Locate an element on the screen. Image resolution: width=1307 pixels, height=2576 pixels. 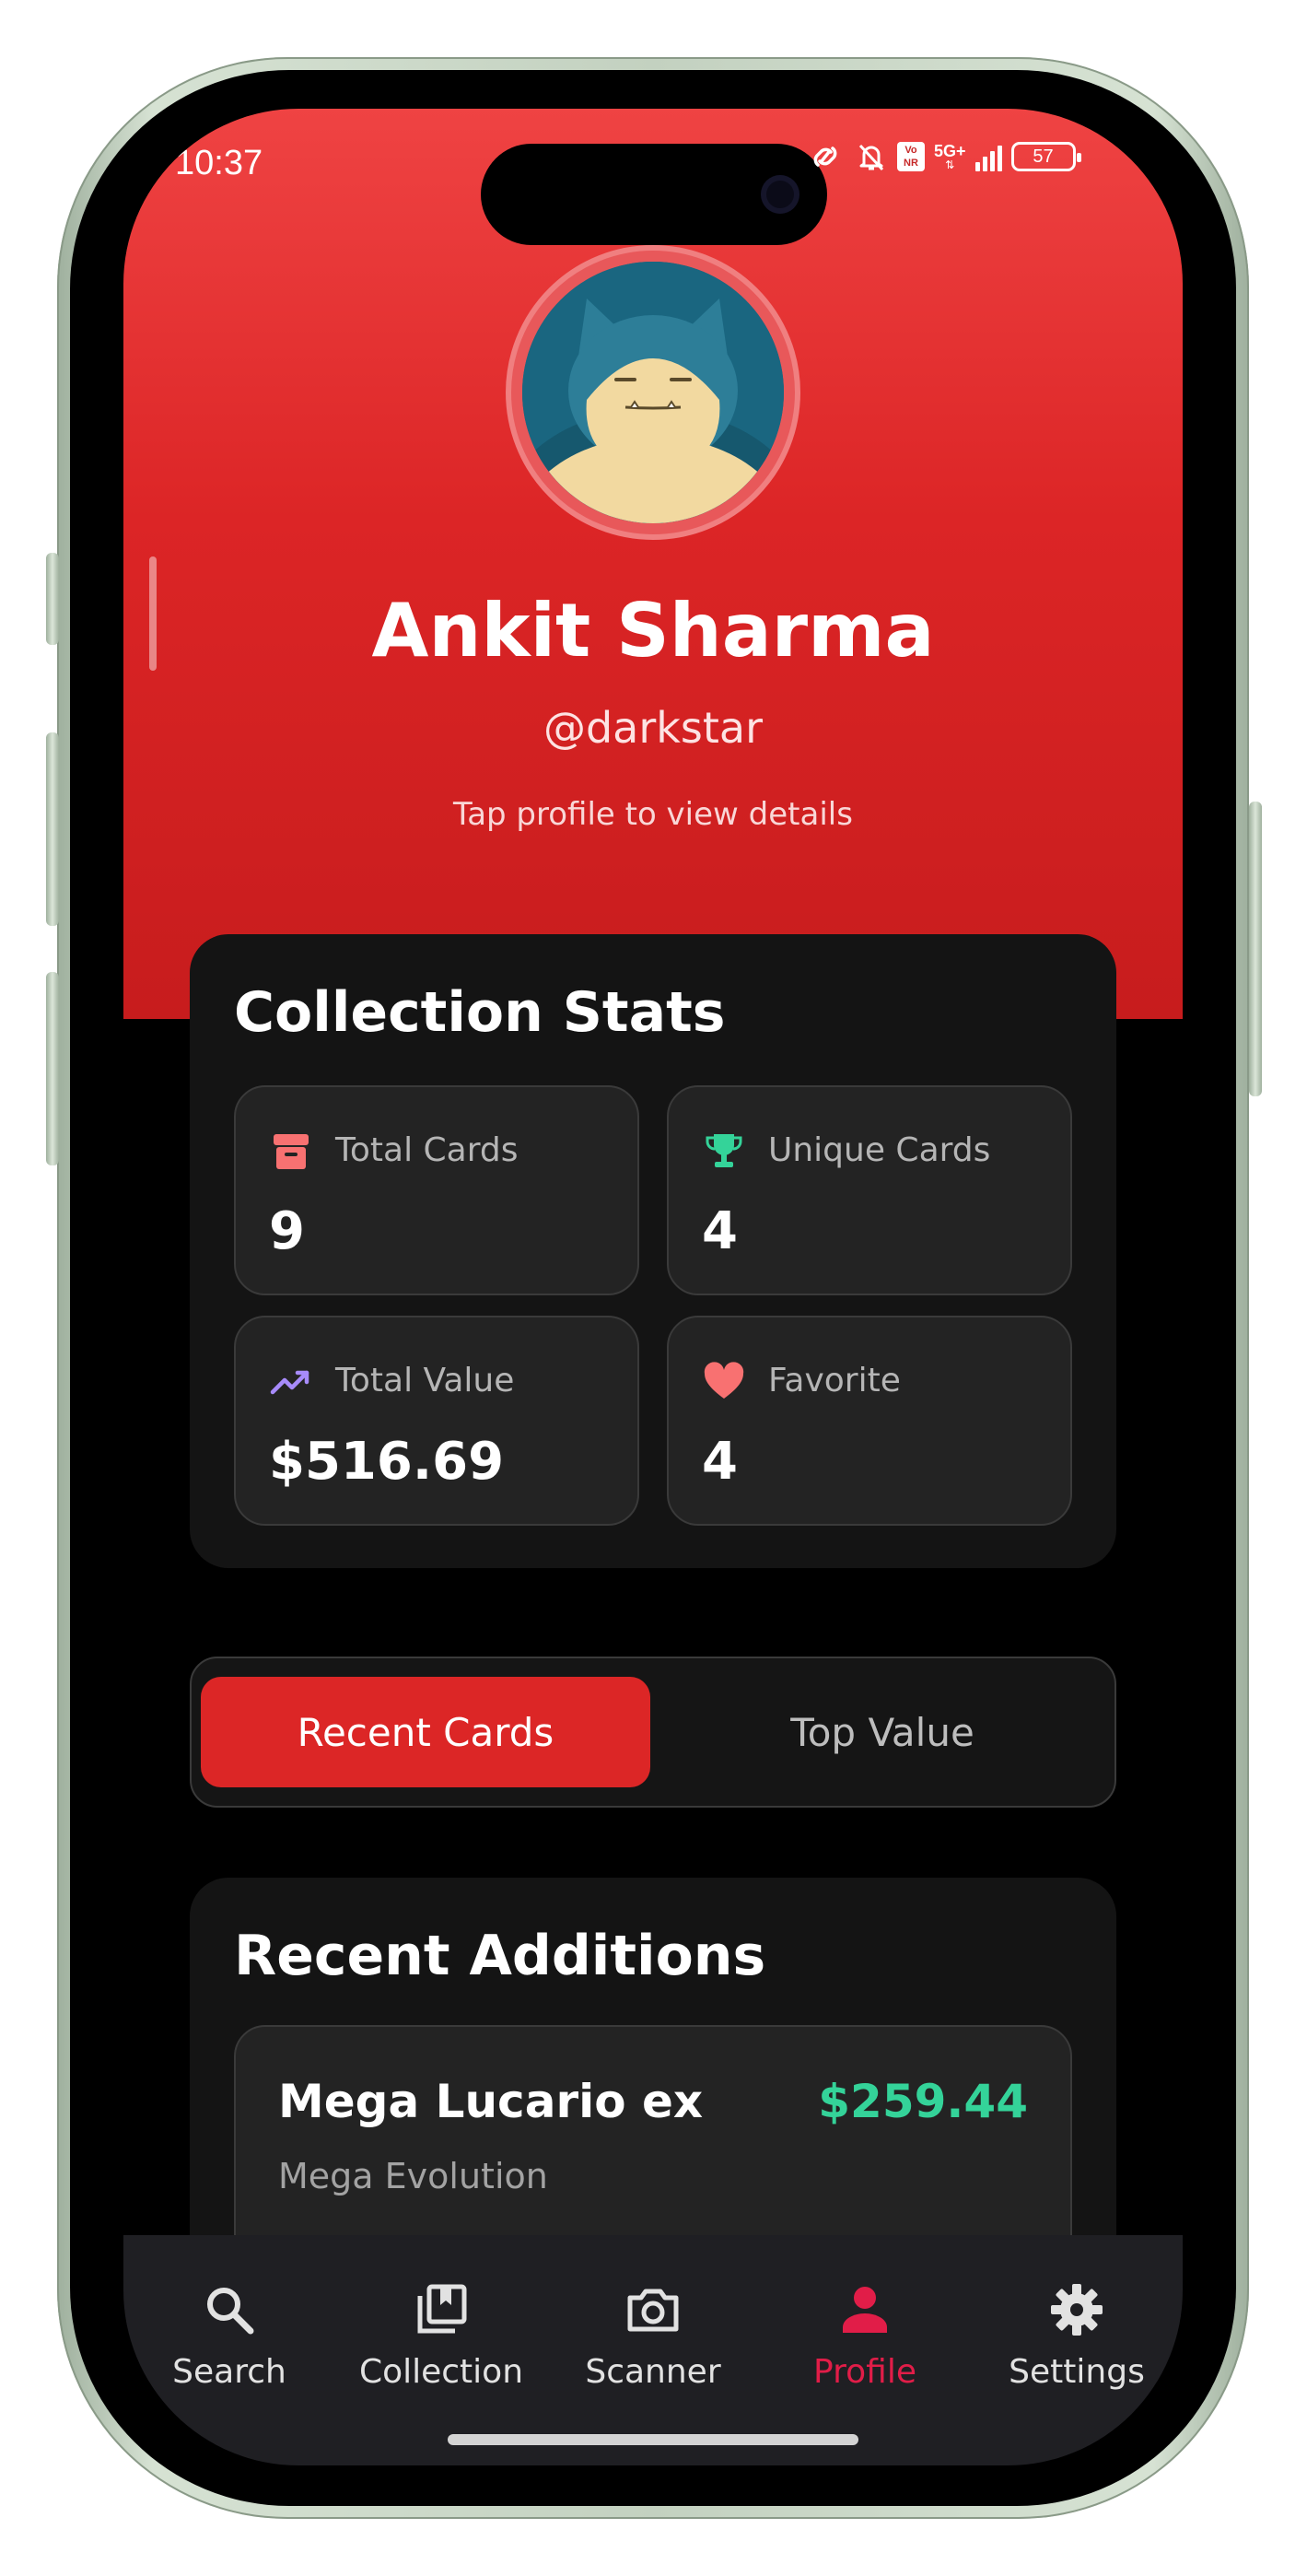
home-indicator is located at coordinates (653, 2439).